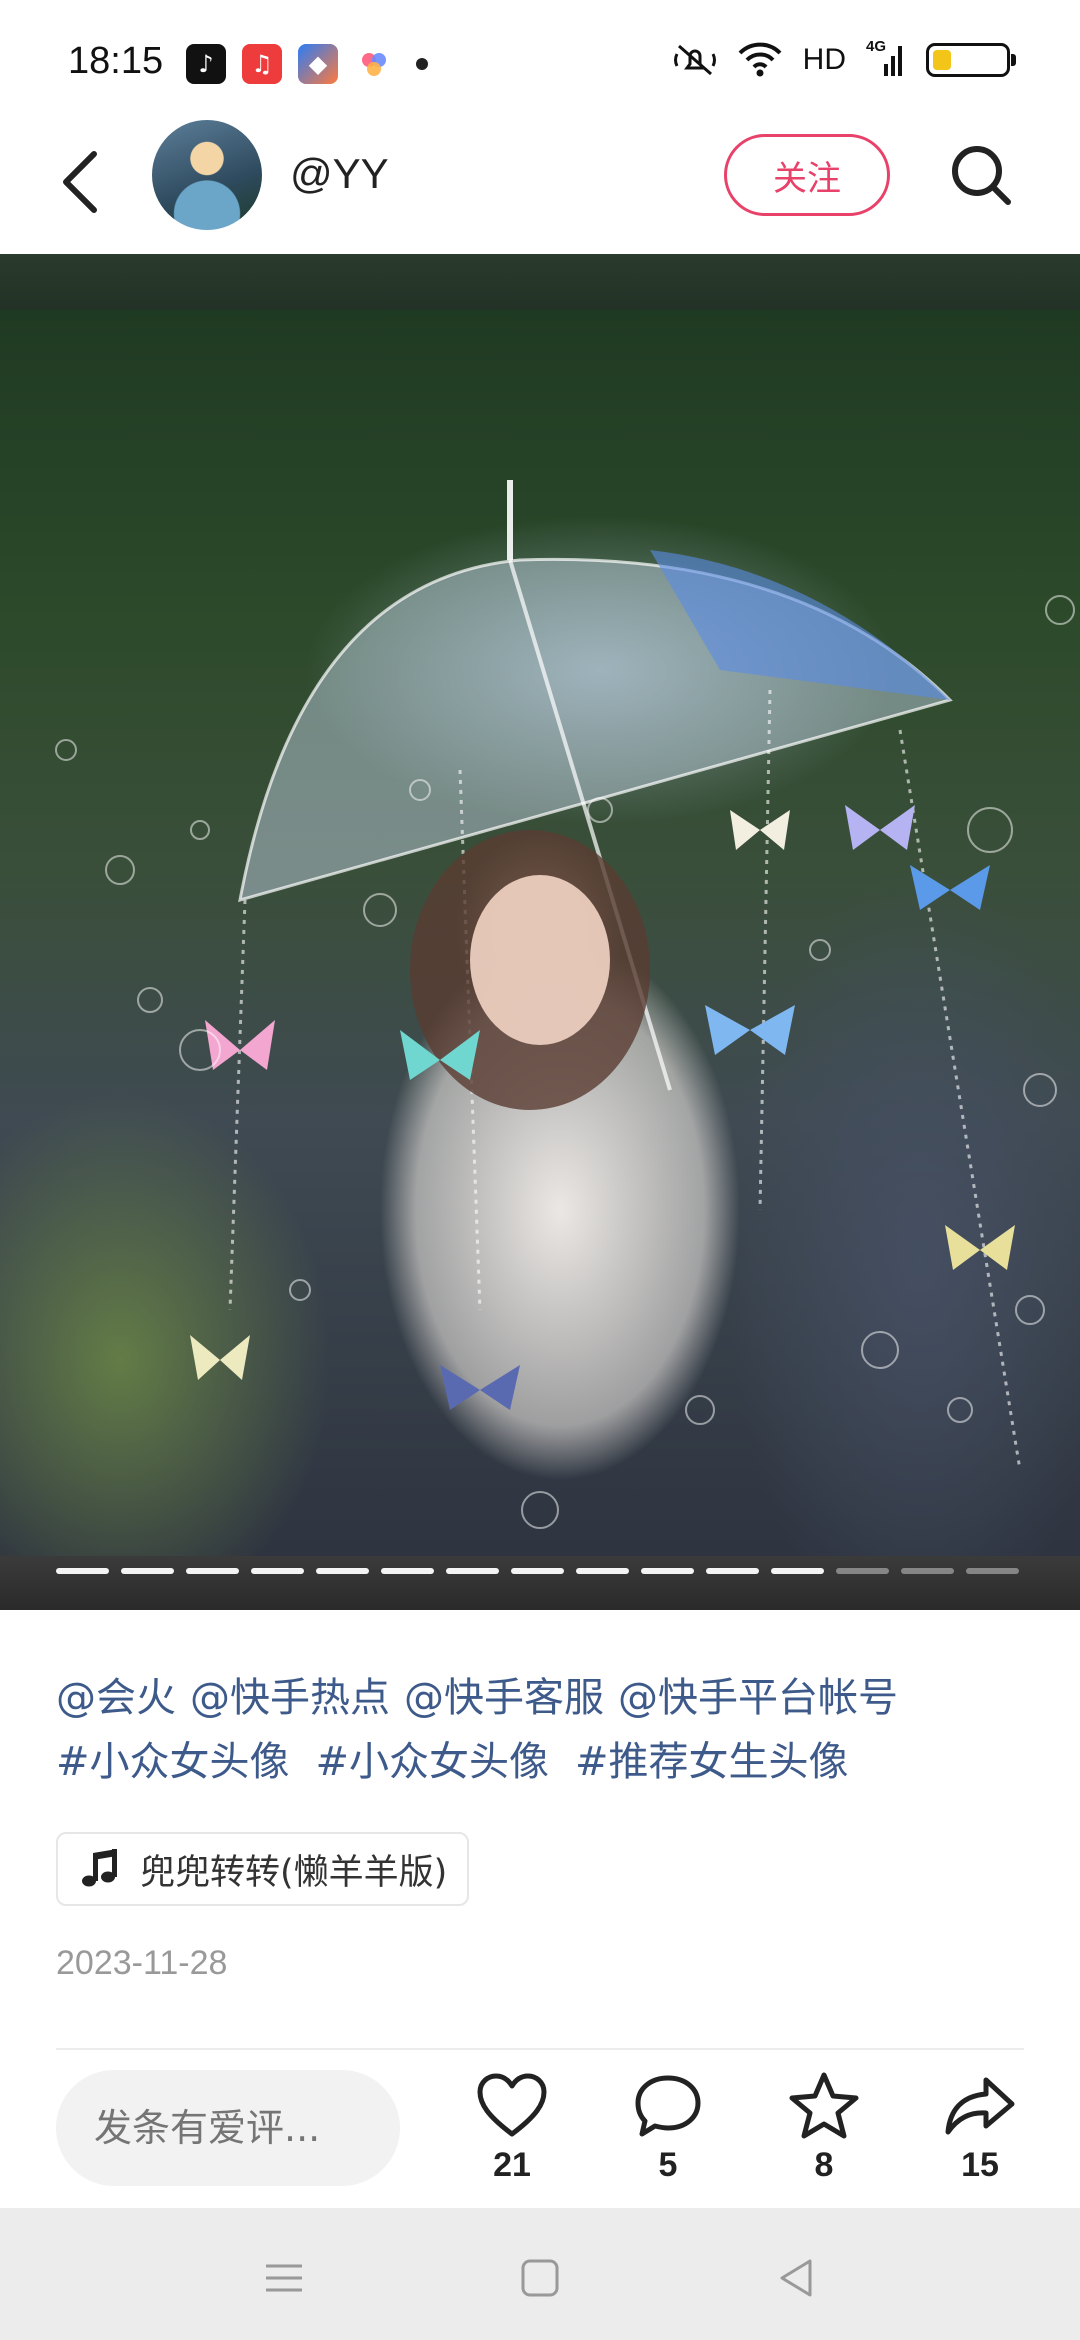 Image resolution: width=1080 pixels, height=2340 pixels. Describe the element at coordinates (142, 1963) in the screenshot. I see `post-date: 2023-11-28` at that location.